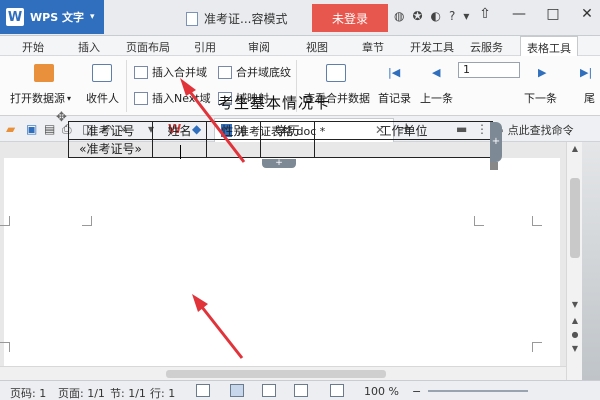  I want to click on recipients-button: 收件人, so click(102, 98).